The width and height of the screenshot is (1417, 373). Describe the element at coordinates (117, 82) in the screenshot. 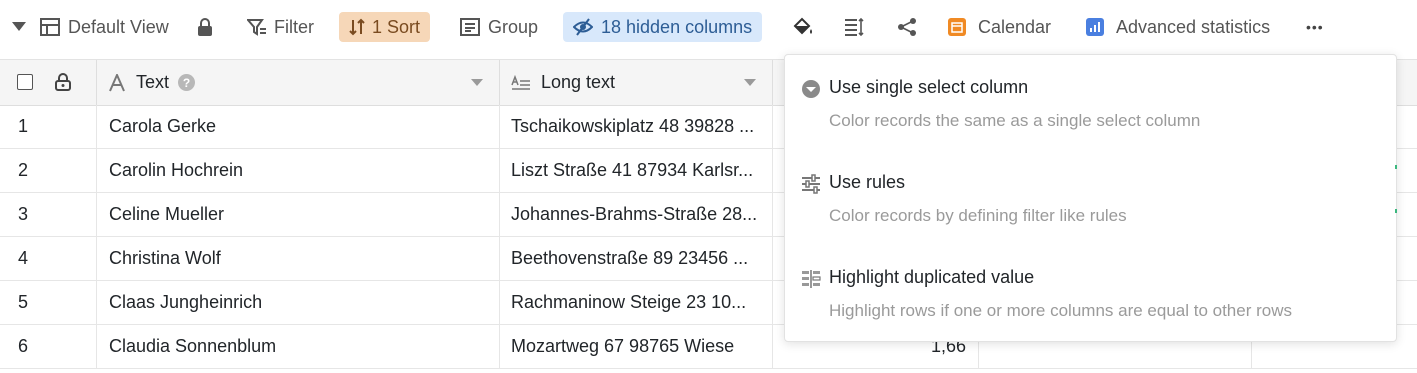

I see `text-type-icon` at that location.